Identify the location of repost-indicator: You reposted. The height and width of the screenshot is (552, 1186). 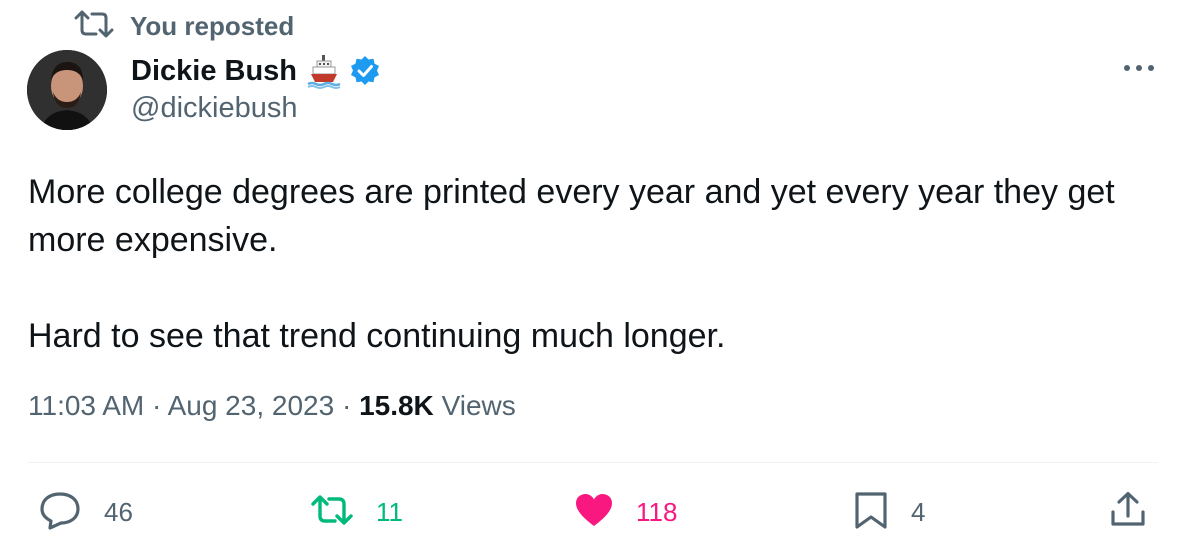
(183, 26).